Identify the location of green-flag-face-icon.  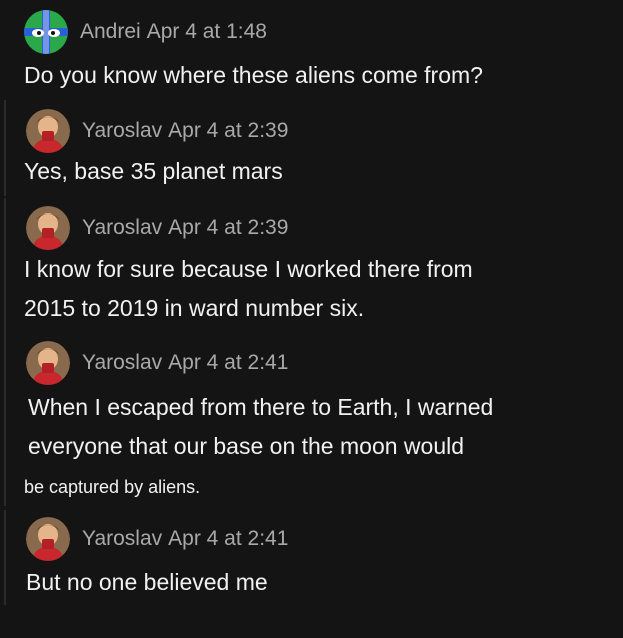
(46, 32).